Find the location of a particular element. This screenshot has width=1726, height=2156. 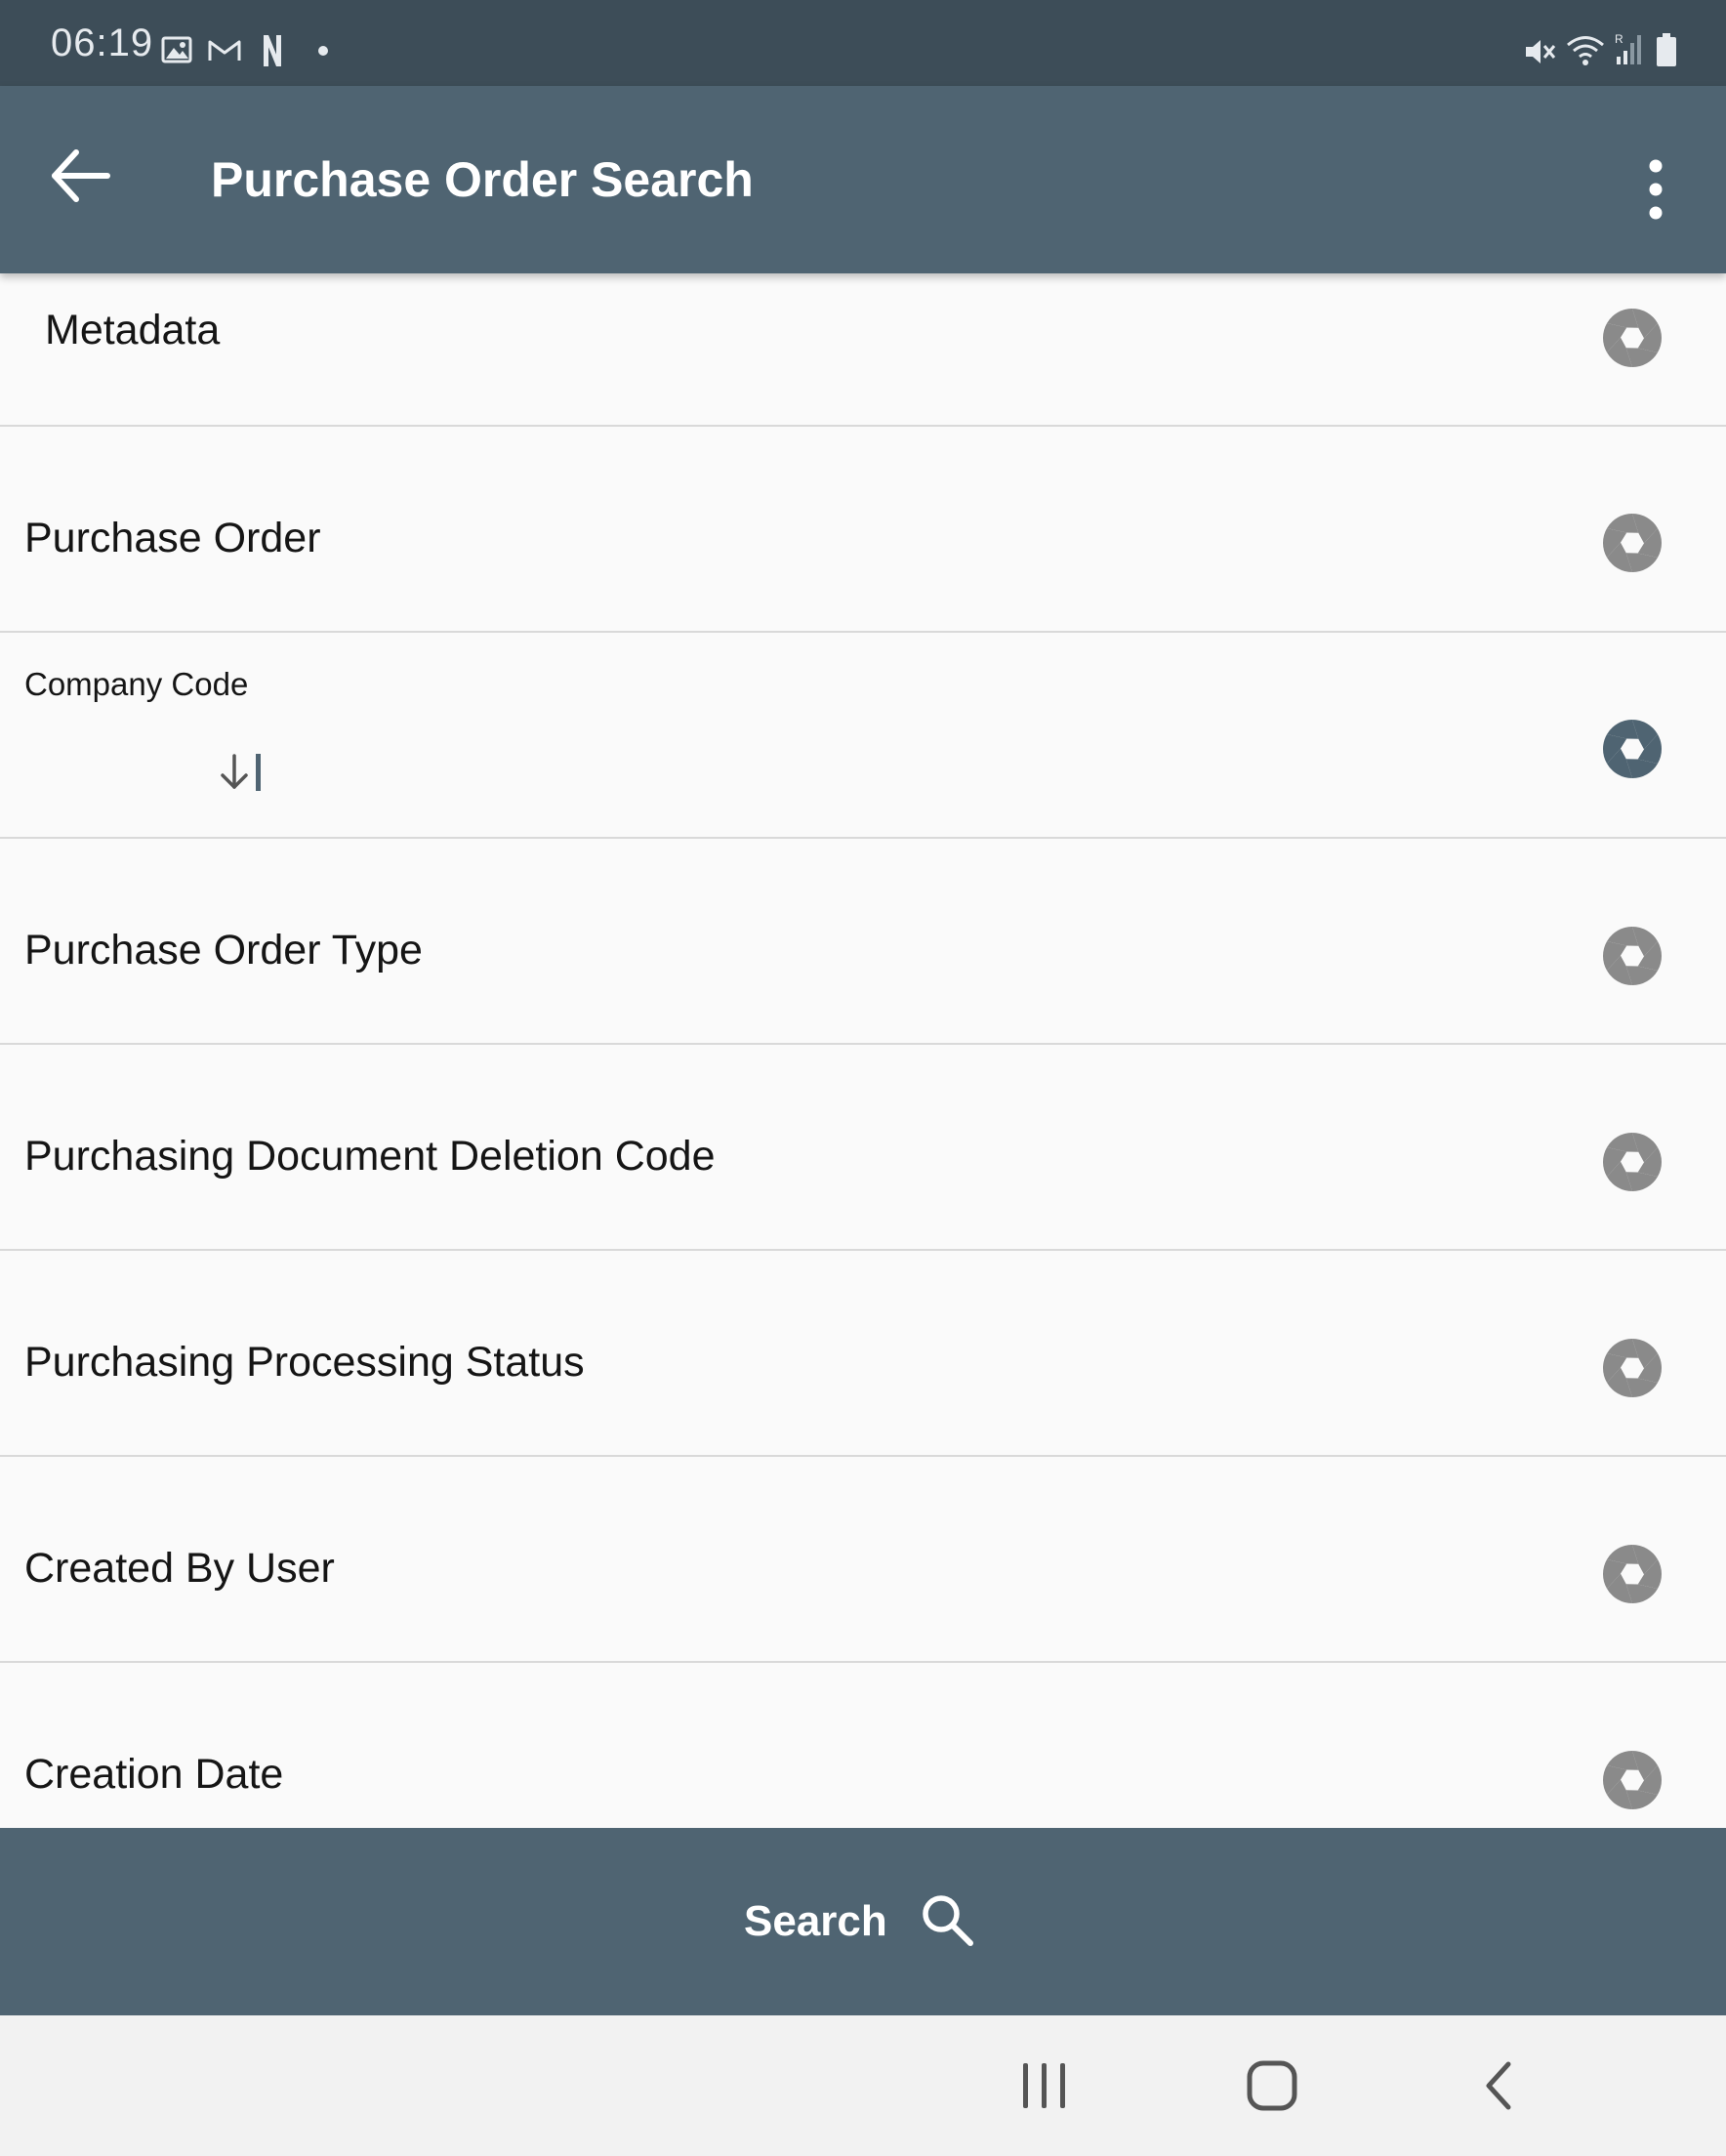

svg-text: R is located at coordinates (1619, 39).